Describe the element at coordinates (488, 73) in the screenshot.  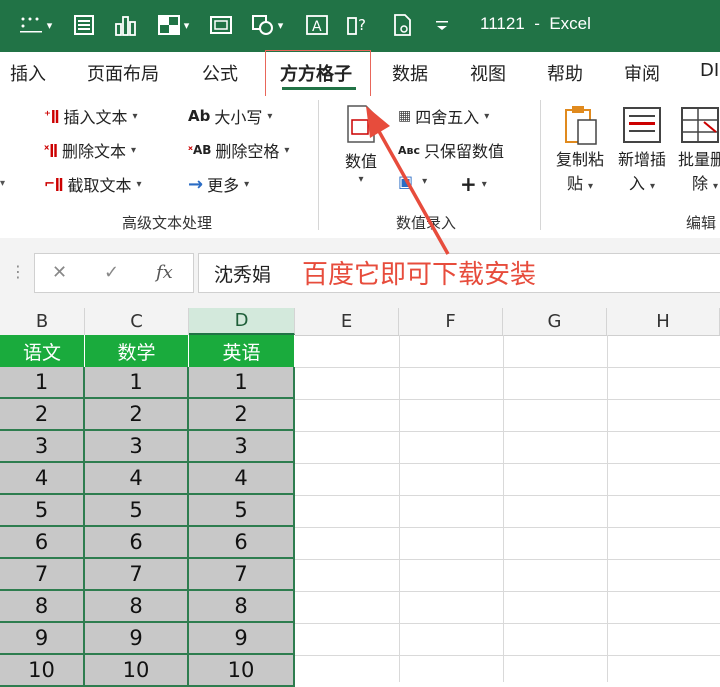
I see `tab-view: 视图` at that location.